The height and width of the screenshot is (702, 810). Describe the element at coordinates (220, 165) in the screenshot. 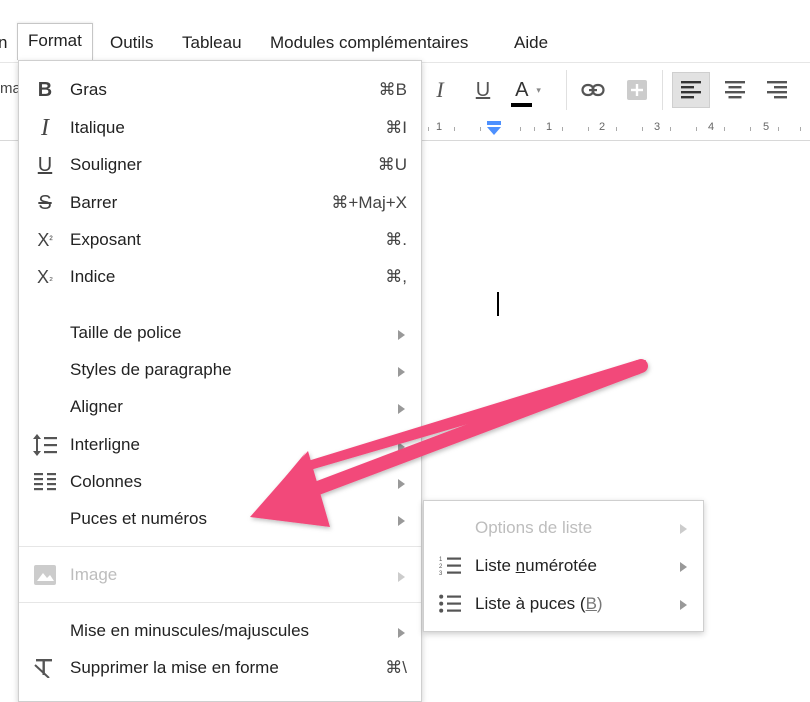

I see `menu-item-souligner: U Souligner ⌘U` at that location.